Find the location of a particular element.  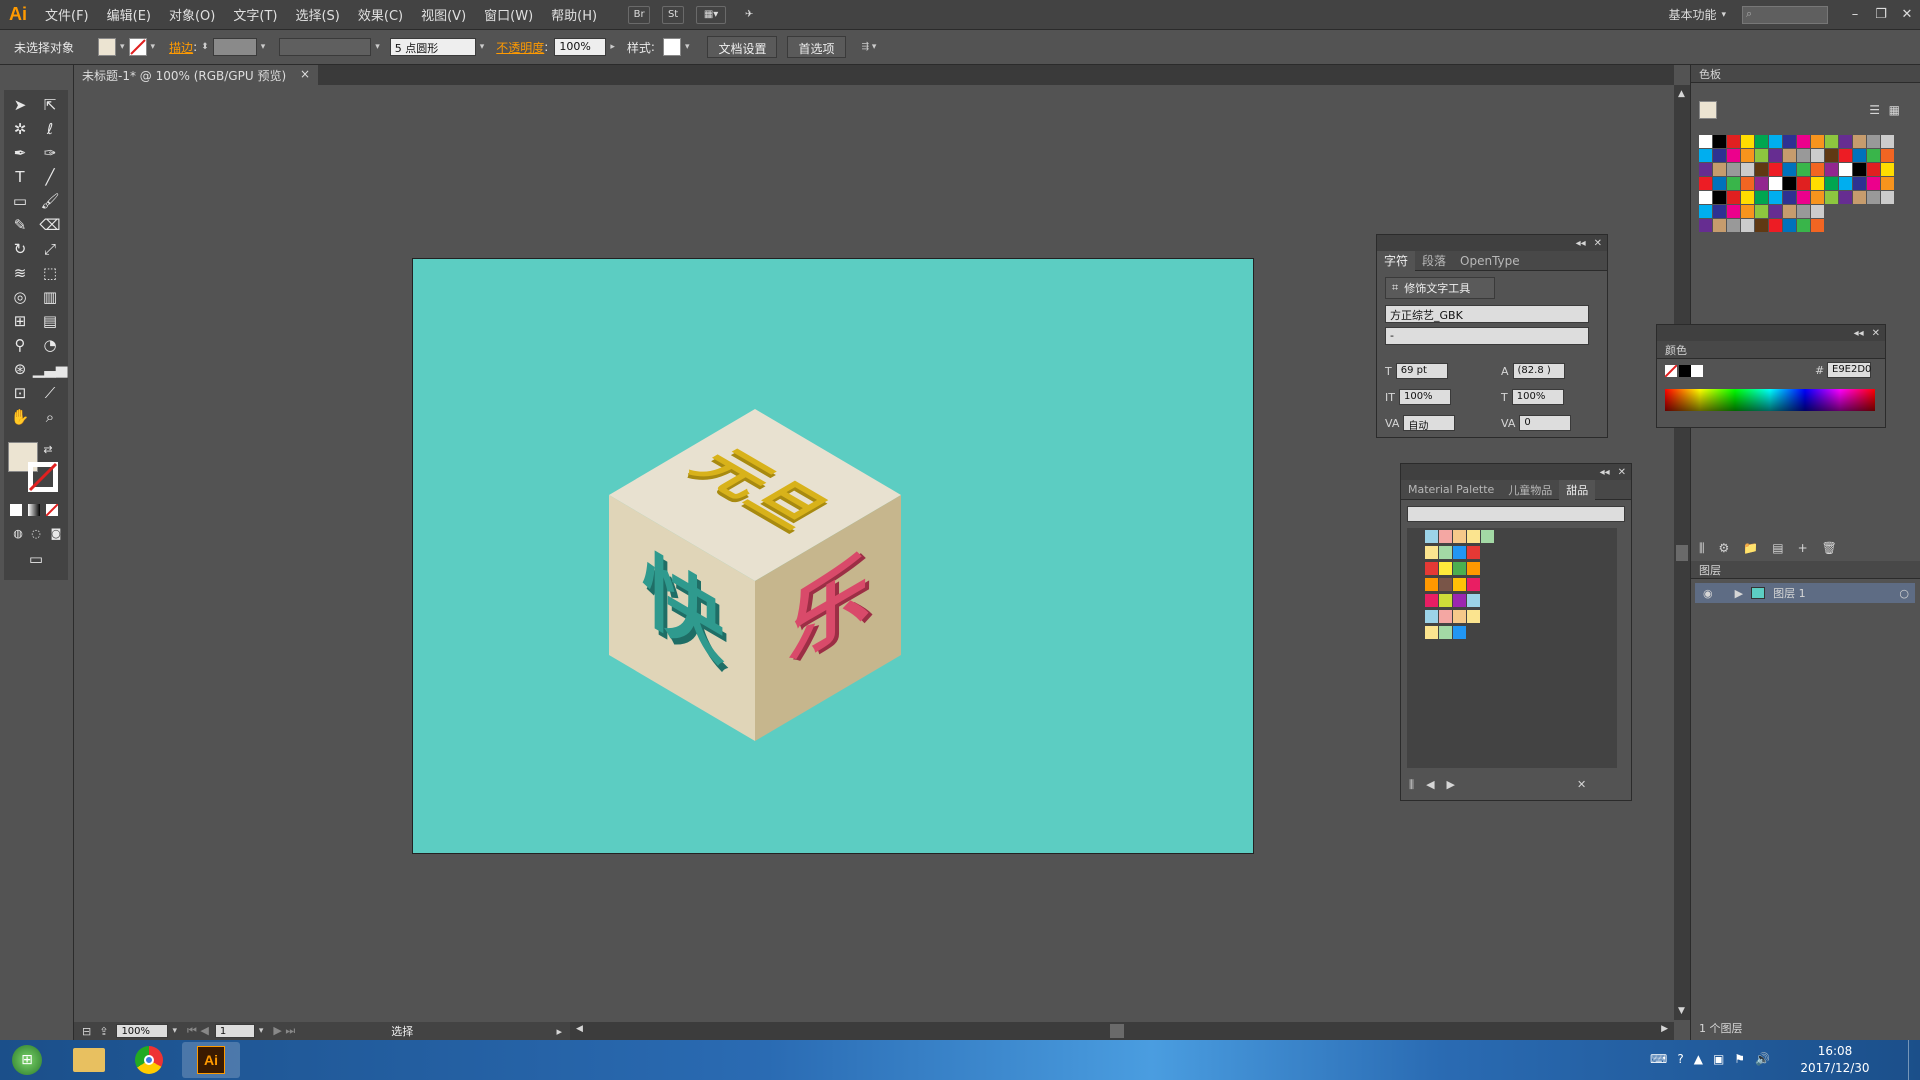

zoom-tool-icon: ⌕ is located at coordinates (50, 417).